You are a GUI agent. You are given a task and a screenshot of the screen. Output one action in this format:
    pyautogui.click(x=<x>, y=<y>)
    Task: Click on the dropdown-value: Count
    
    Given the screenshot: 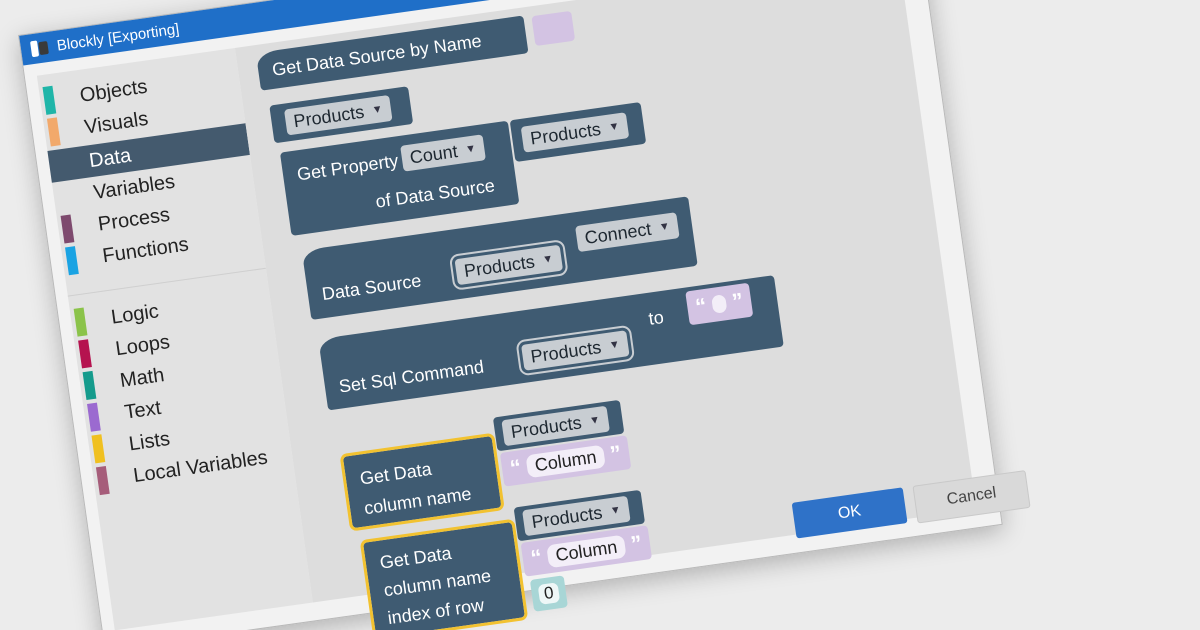 What is the action you would take?
    pyautogui.click(x=433, y=154)
    